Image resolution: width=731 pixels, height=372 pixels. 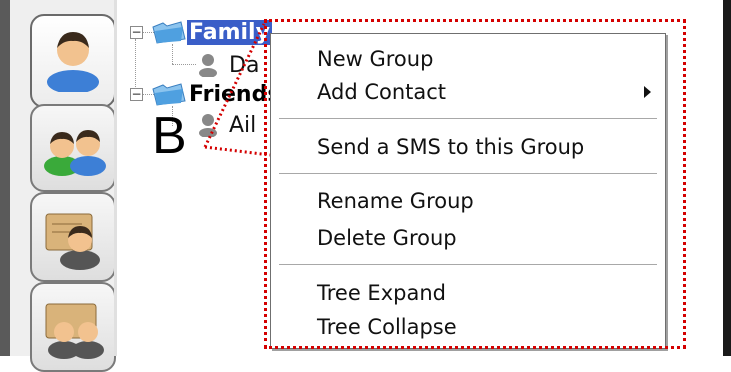 What do you see at coordinates (647, 92) in the screenshot?
I see `submenu-arrow-icon` at bounding box center [647, 92].